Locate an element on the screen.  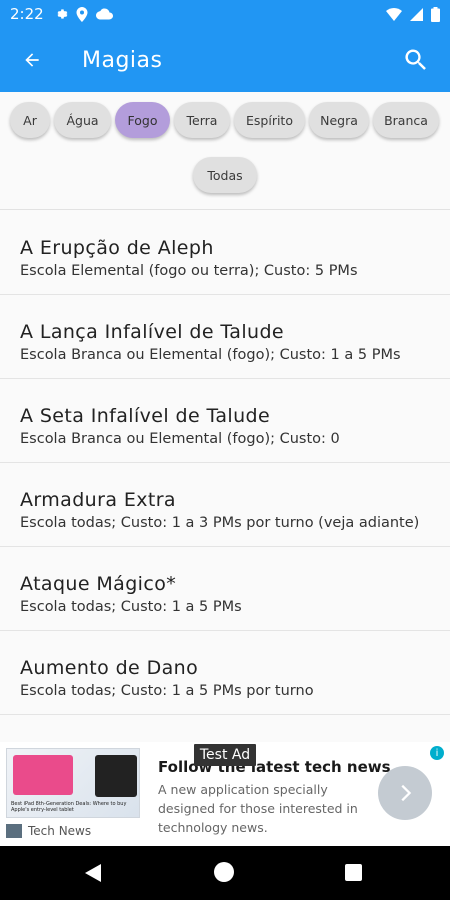
chevron-right-icon is located at coordinates (406, 793).